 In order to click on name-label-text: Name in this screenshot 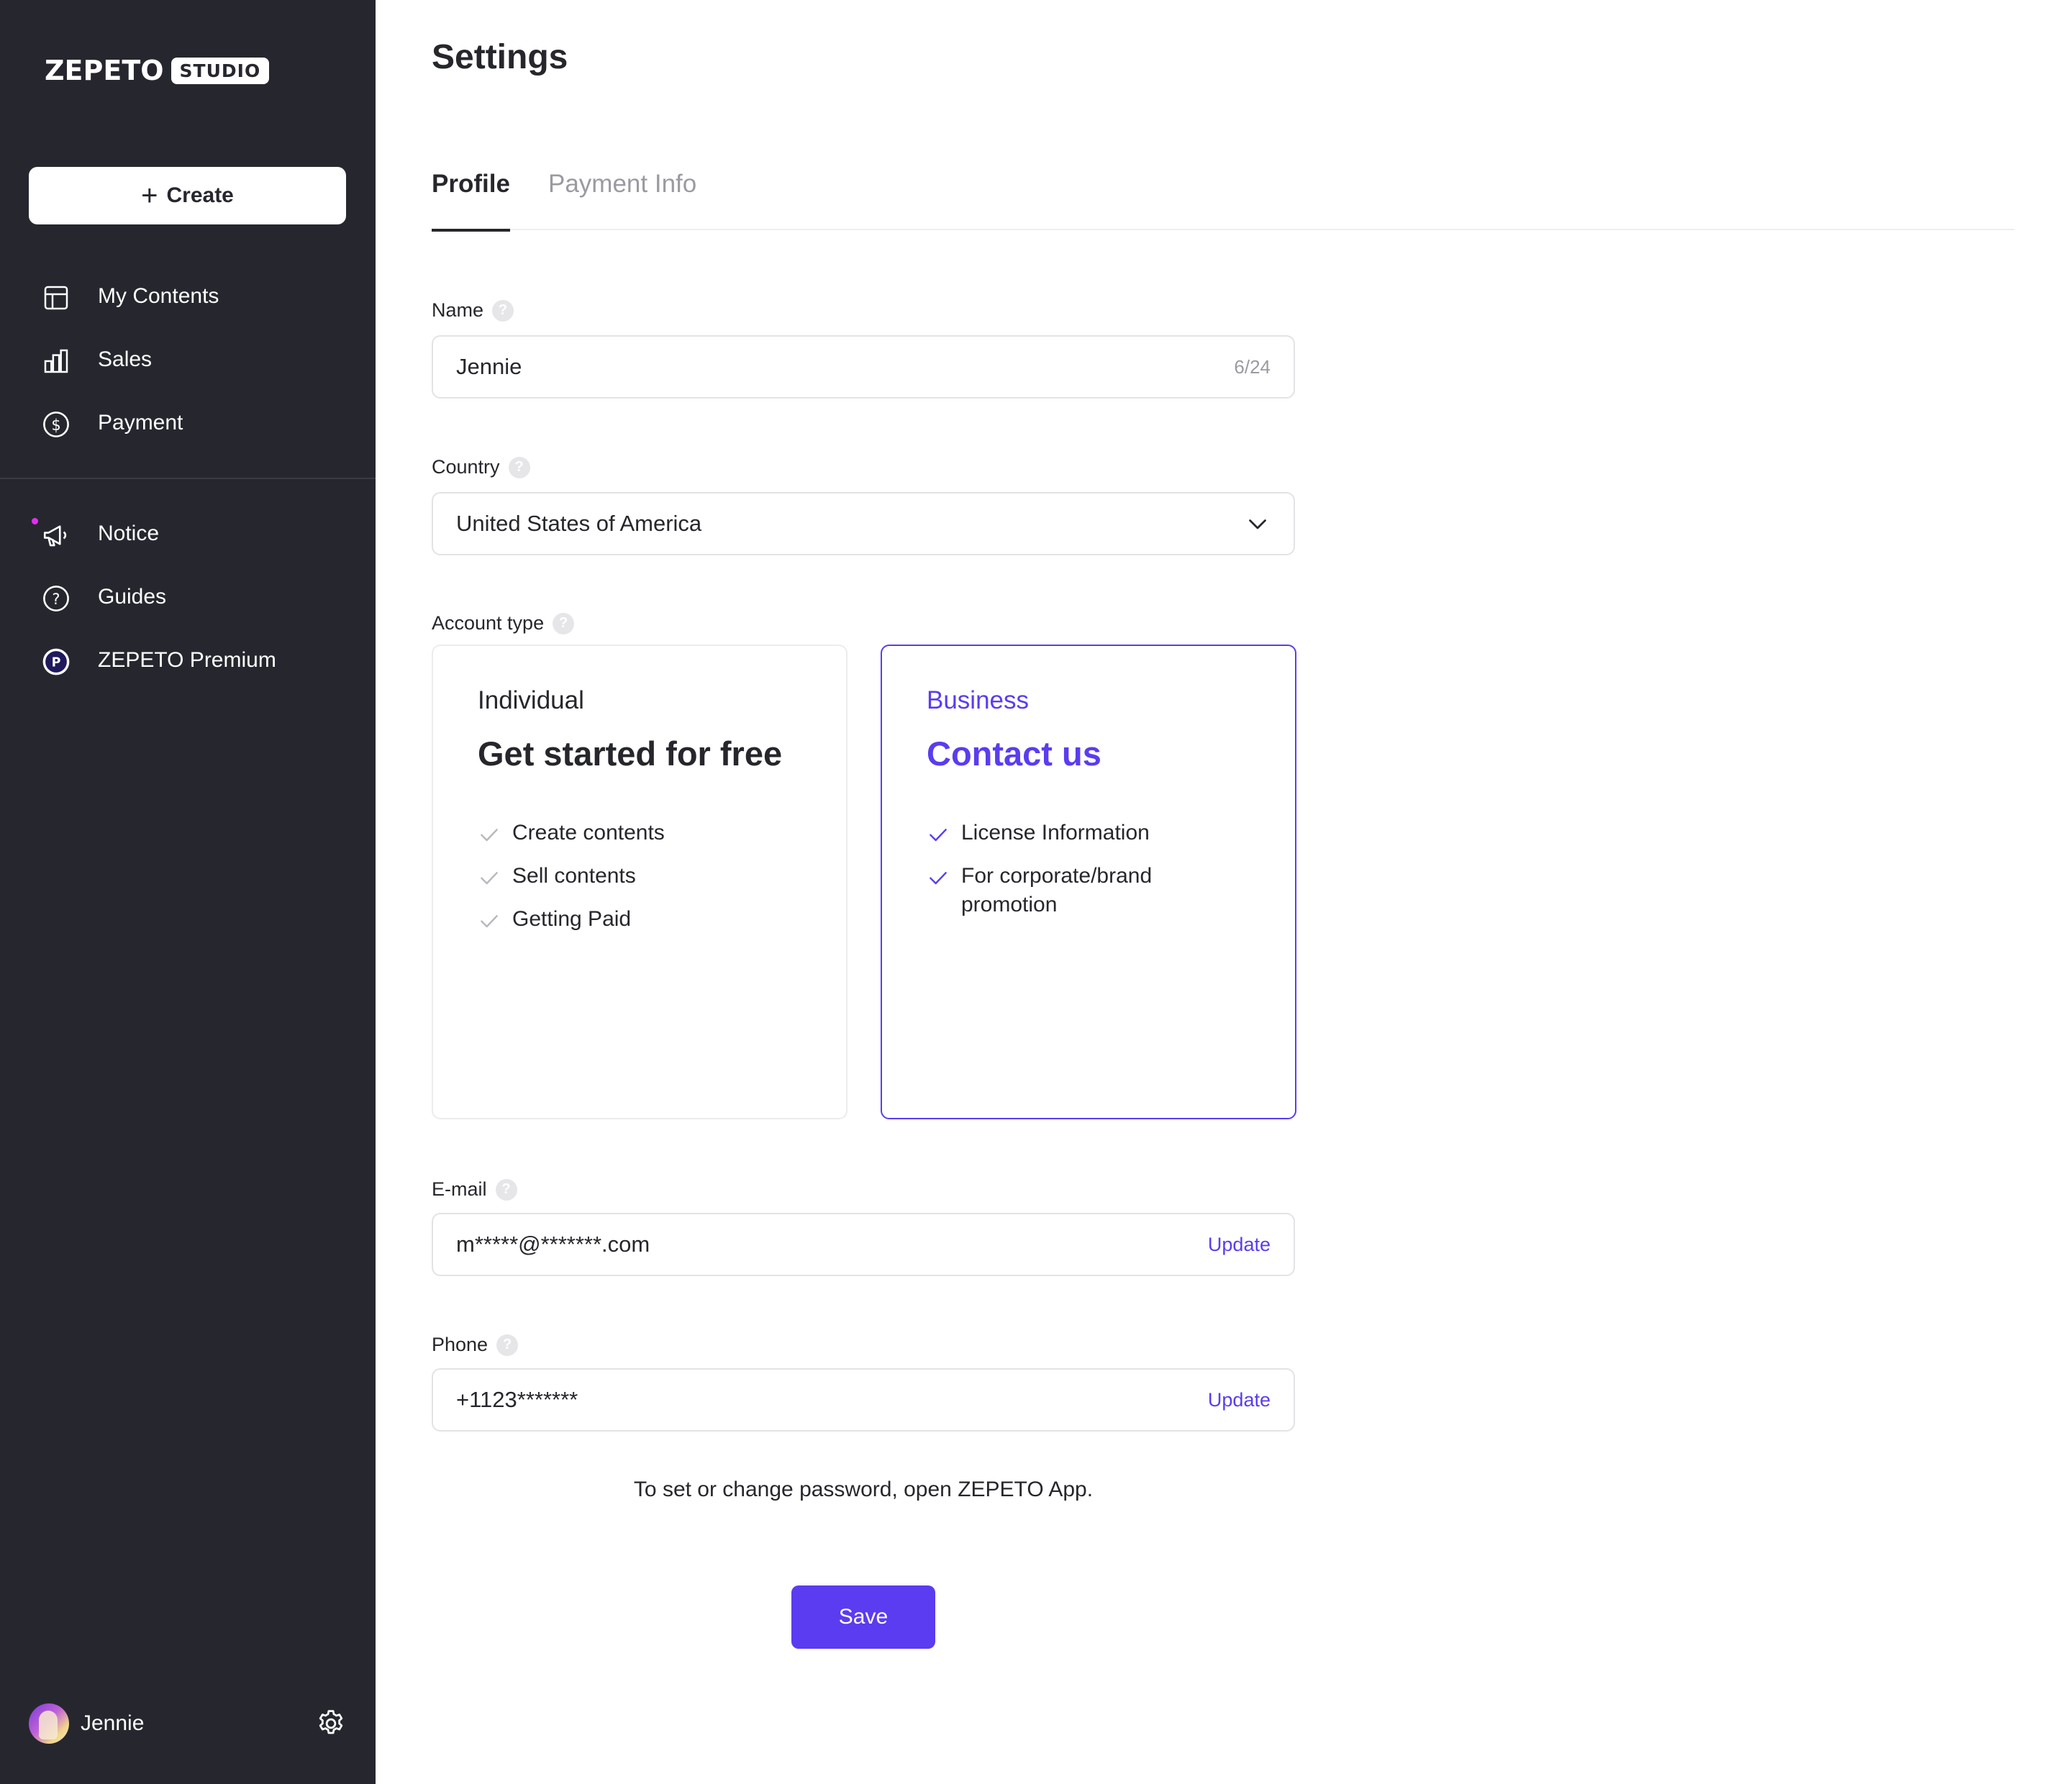, I will do `click(458, 310)`.